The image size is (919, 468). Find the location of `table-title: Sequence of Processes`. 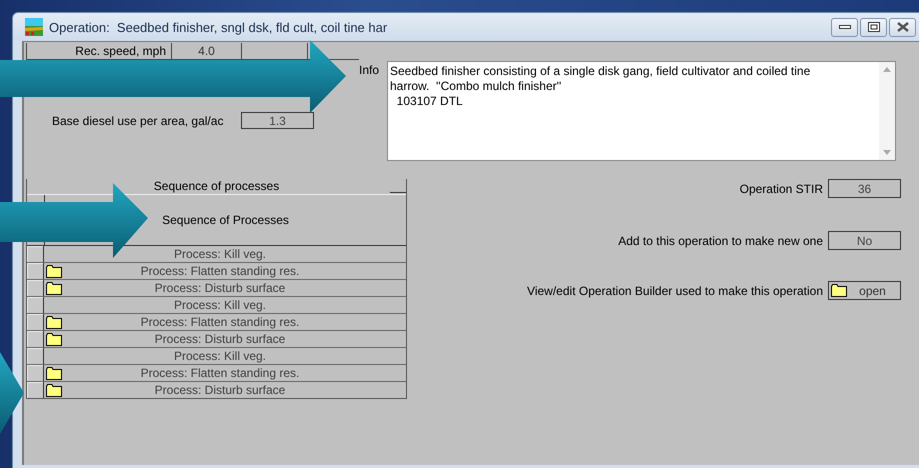

table-title: Sequence of Processes is located at coordinates (225, 220).